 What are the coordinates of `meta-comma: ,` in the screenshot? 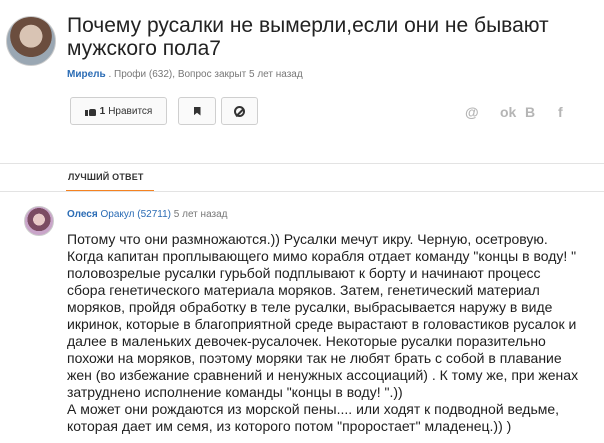 It's located at (174, 74).